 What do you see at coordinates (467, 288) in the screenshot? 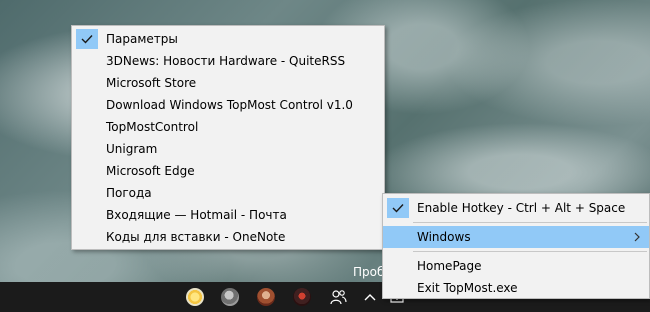
I see `exit-label: Exit TopMost.exe` at bounding box center [467, 288].